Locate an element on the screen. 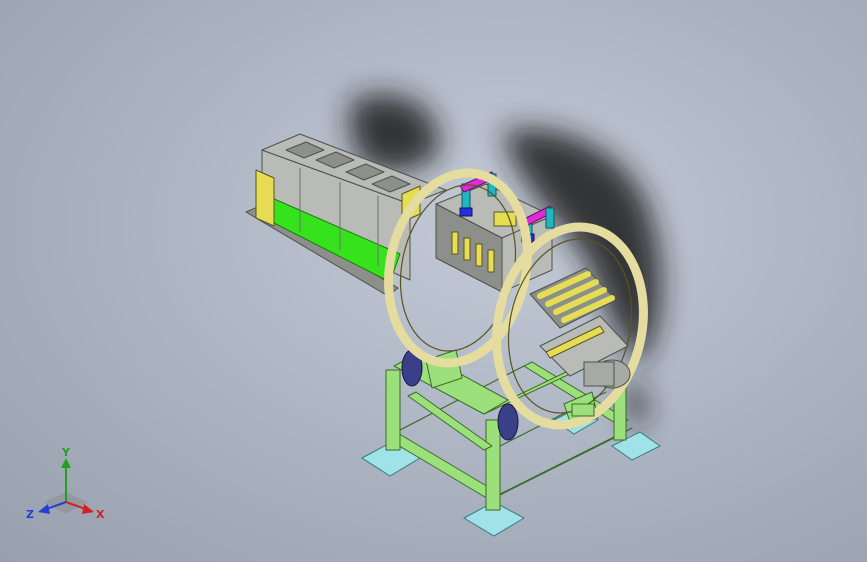  frame-leg-front is located at coordinates (493, 465).